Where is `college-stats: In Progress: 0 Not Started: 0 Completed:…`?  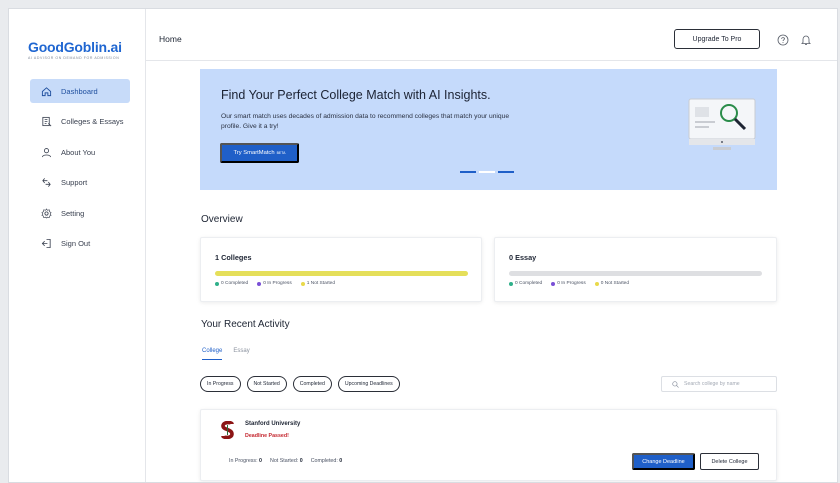 college-stats: In Progress: 0 Not Started: 0 Completed:… is located at coordinates (285, 461).